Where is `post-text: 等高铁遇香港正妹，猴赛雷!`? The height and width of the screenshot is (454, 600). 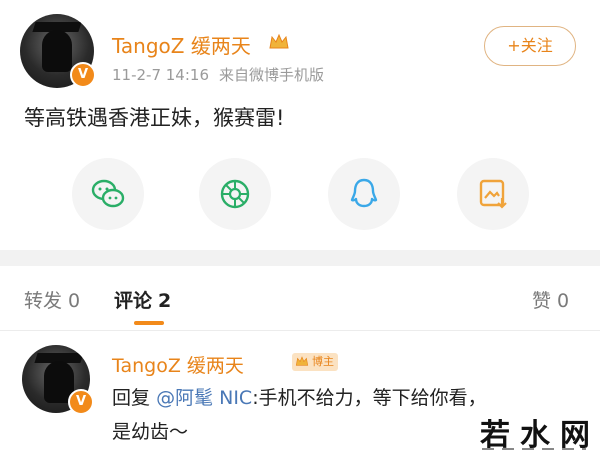 post-text: 等高铁遇香港正妹，猴赛雷! is located at coordinates (154, 118).